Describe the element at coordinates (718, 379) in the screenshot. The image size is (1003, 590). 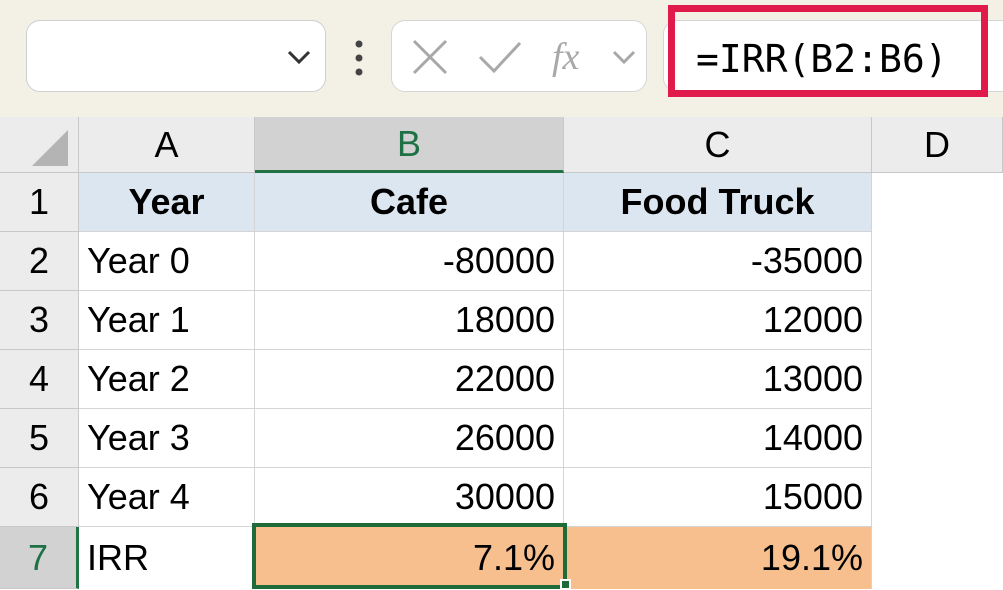
I see `cell-c4: 13000` at that location.